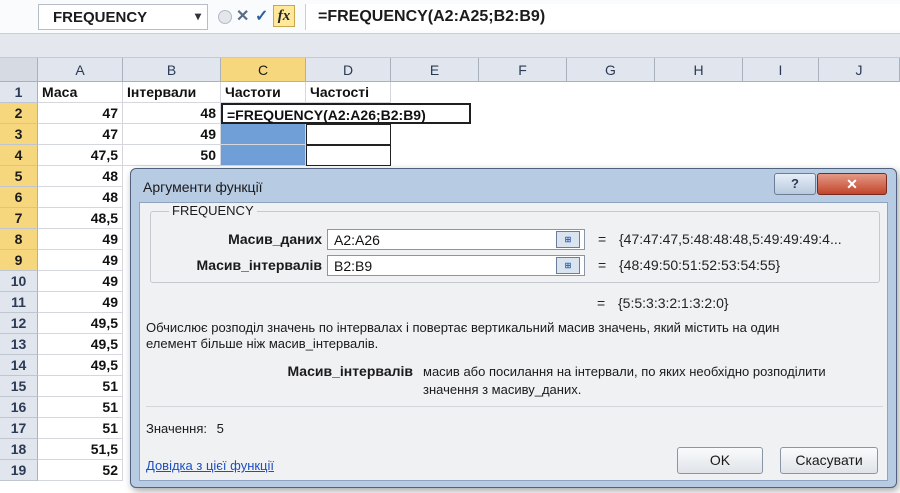 The width and height of the screenshot is (900, 493). What do you see at coordinates (19, 449) in the screenshot?
I see `row-header: 18` at bounding box center [19, 449].